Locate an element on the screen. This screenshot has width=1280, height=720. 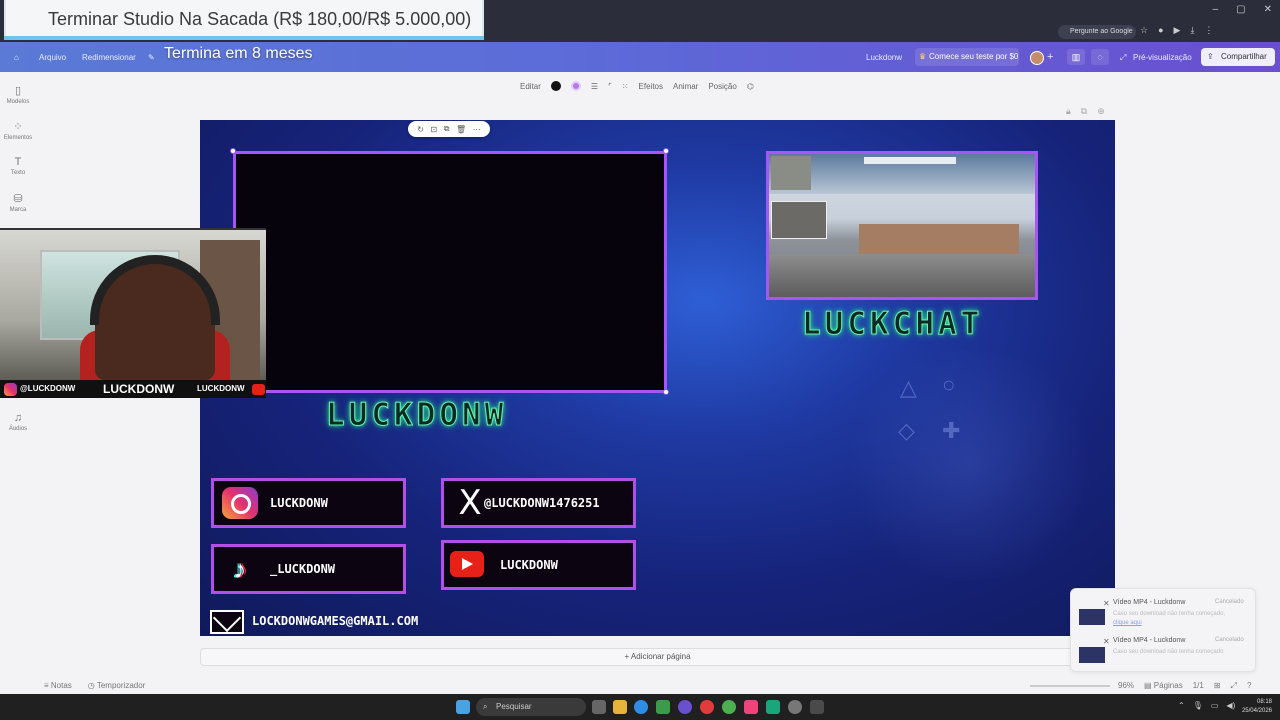
streamer-name: LUCKDONW is located at coordinates (416, 415).